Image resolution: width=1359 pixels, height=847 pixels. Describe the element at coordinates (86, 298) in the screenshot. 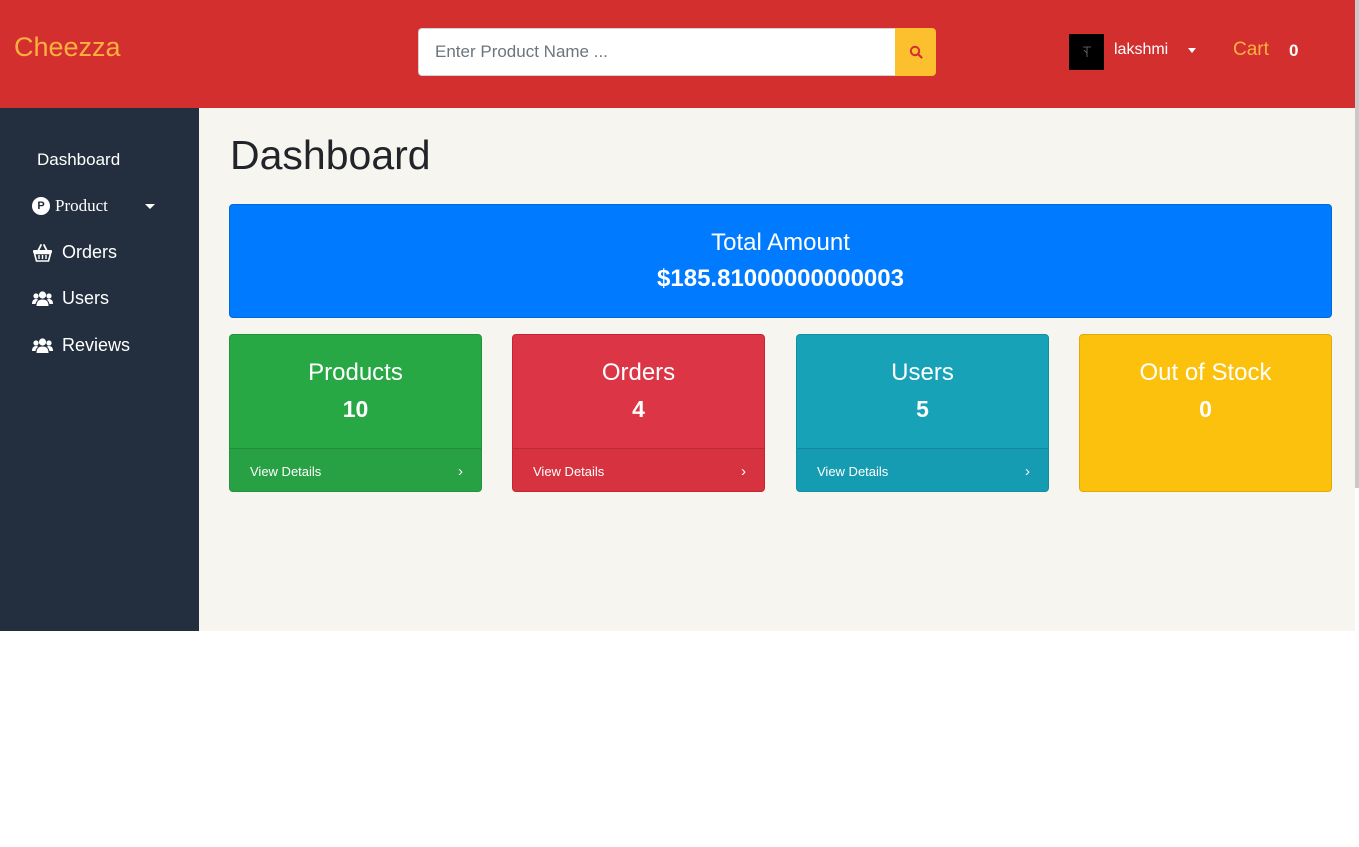

I see `sidebar-item-label: Users` at that location.